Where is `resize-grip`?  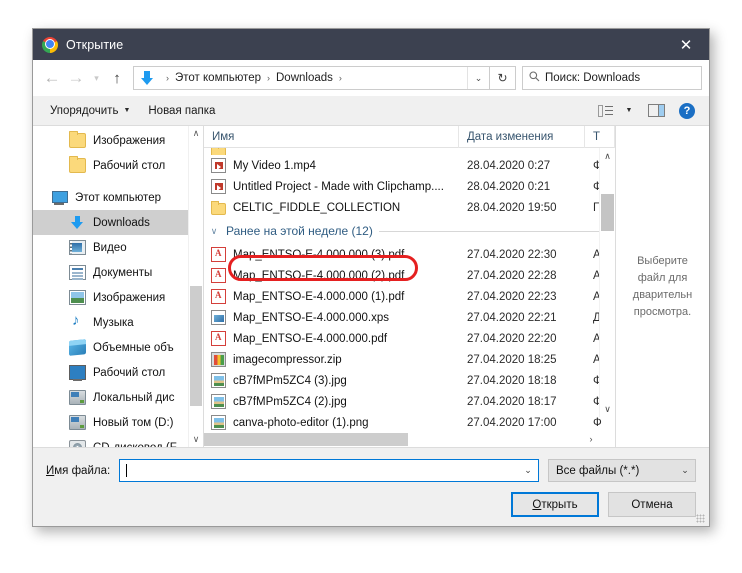
resize-grip is located at coordinates (700, 518).